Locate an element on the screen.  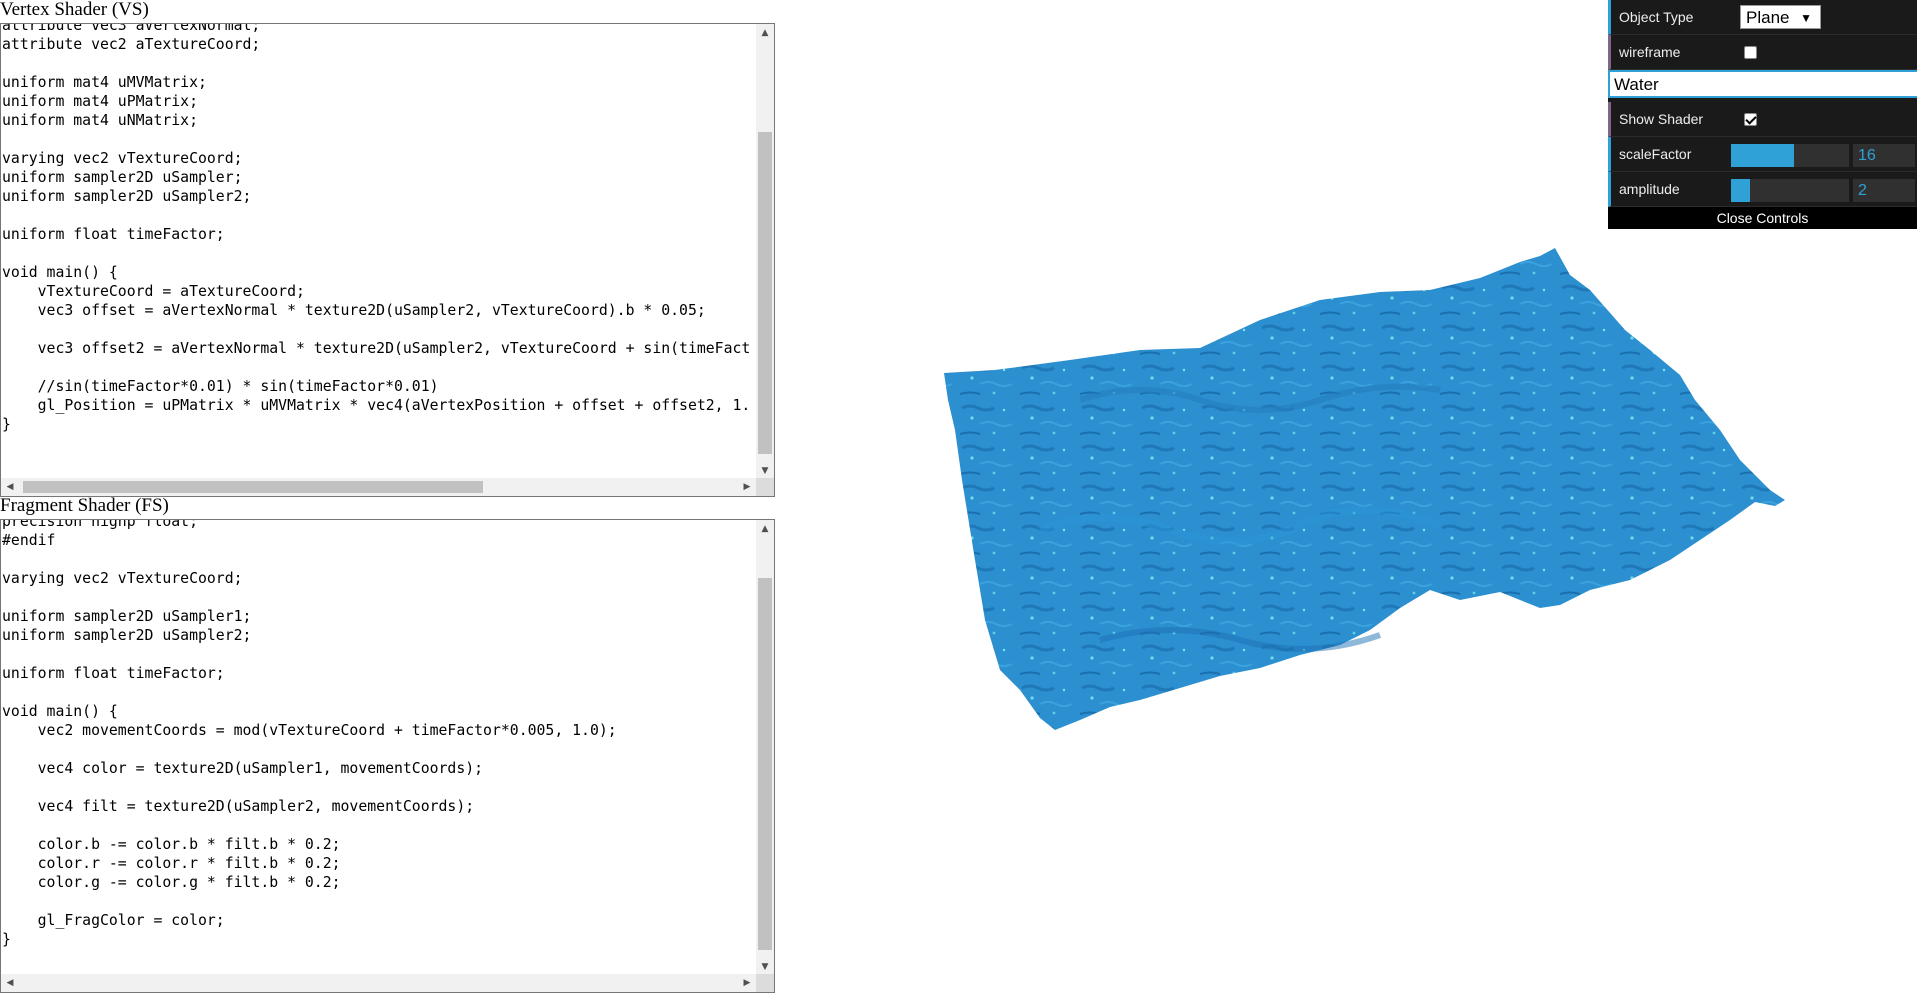
fragment-shader-vscroll: ▲ ▼ is located at coordinates (765, 748).